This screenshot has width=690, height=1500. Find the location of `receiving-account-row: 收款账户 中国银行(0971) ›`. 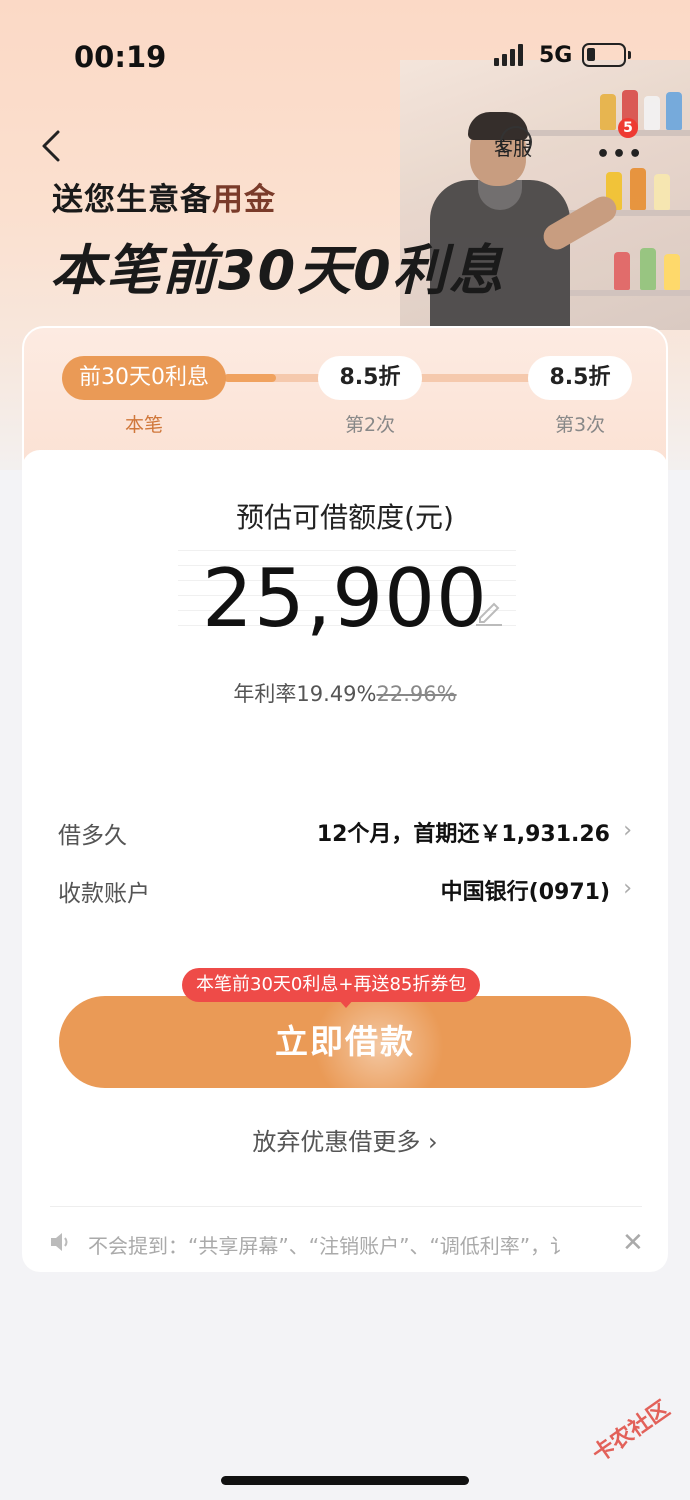

receiving-account-row: 收款账户 中国银行(0971) › is located at coordinates (345, 888).